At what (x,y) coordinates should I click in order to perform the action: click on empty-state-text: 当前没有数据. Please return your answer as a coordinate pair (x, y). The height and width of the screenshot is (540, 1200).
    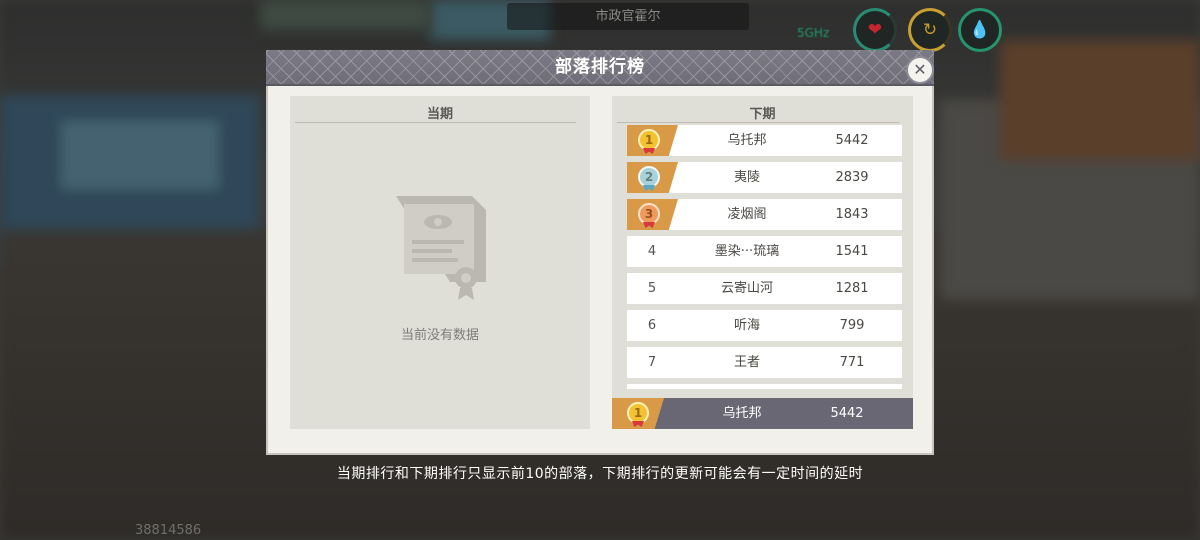
    Looking at the image, I should click on (439, 335).